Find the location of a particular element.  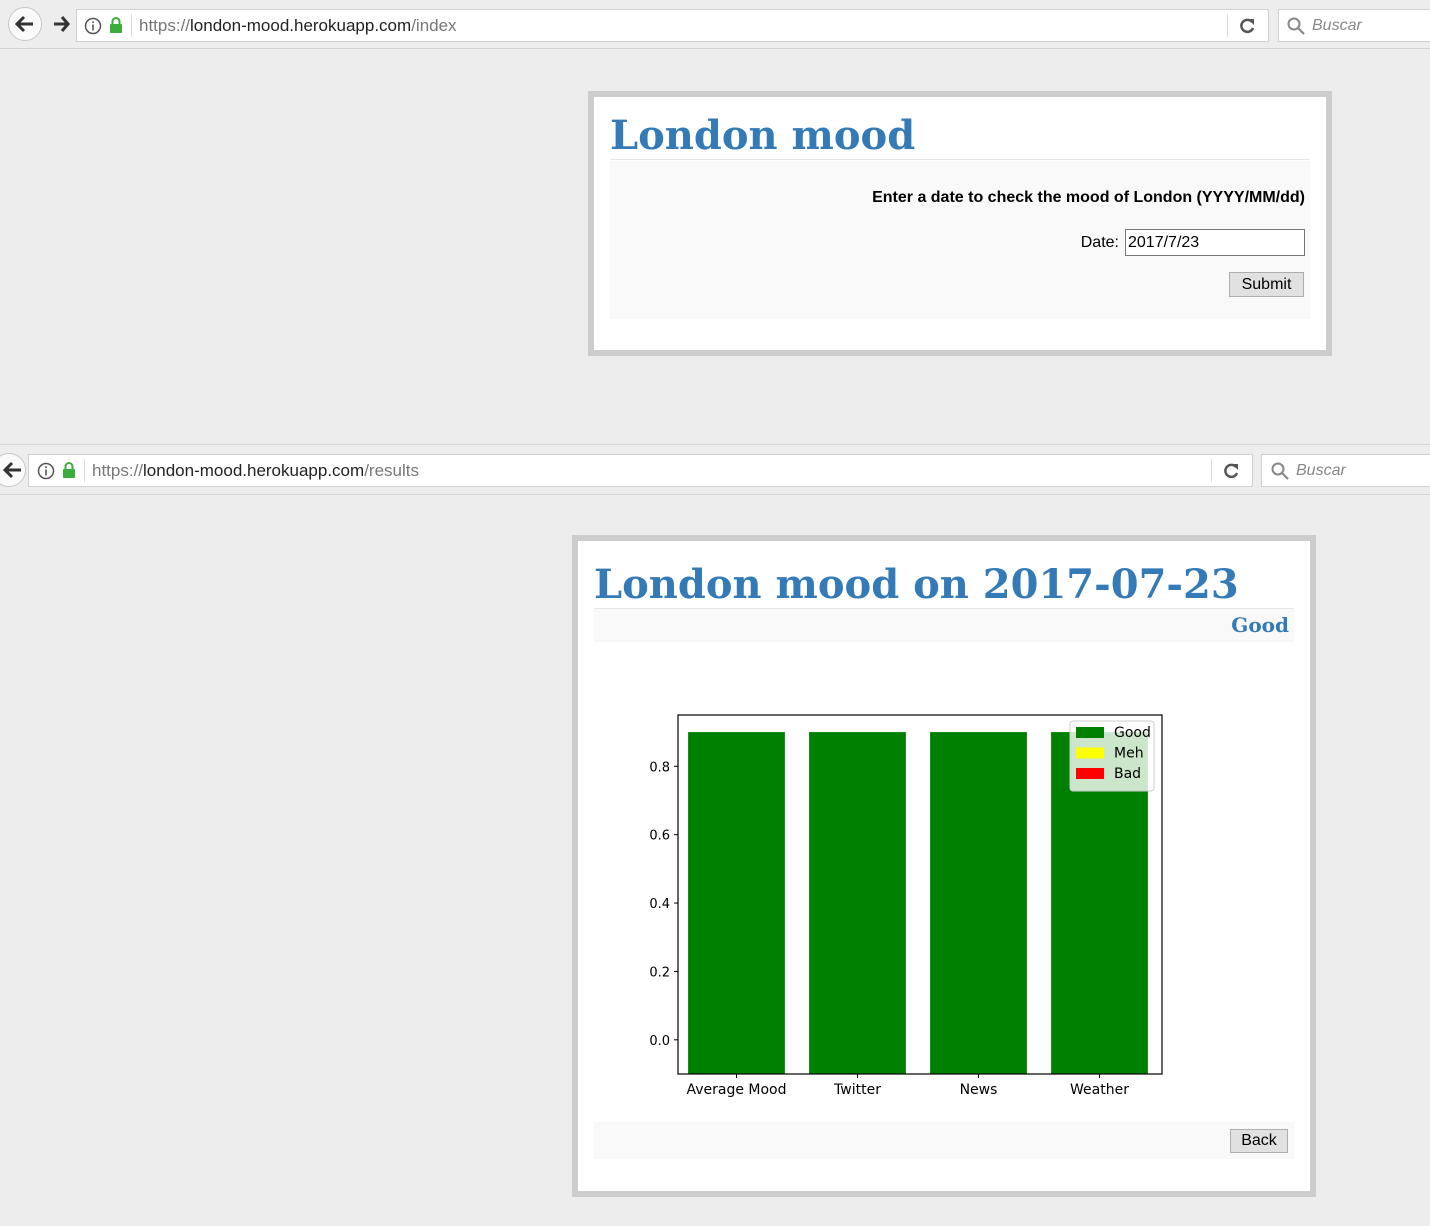

x-tick-label-2: News is located at coordinates (979, 1090).